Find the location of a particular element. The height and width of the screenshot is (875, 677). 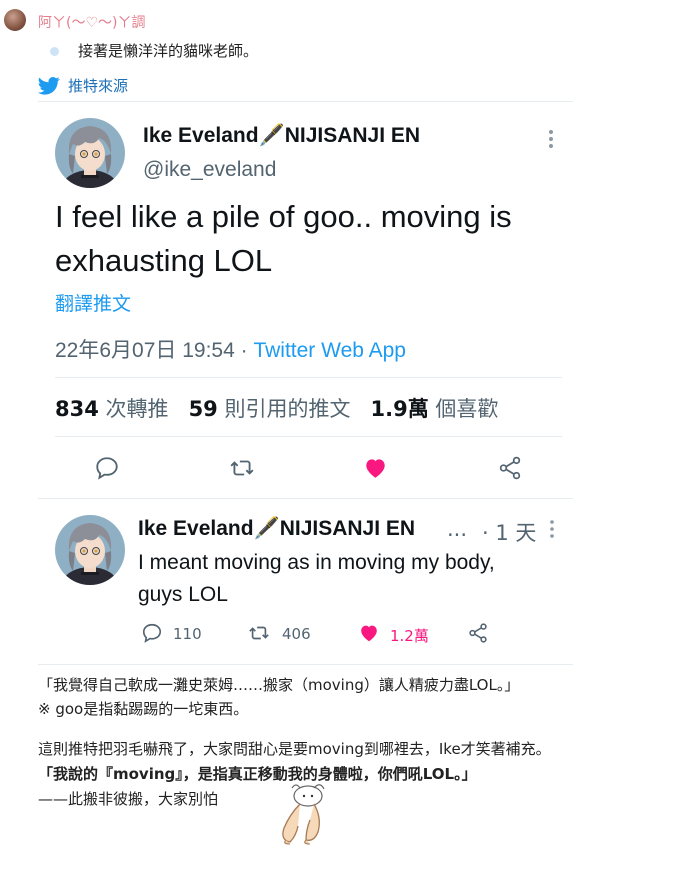

author-avatar is located at coordinates (15, 20).